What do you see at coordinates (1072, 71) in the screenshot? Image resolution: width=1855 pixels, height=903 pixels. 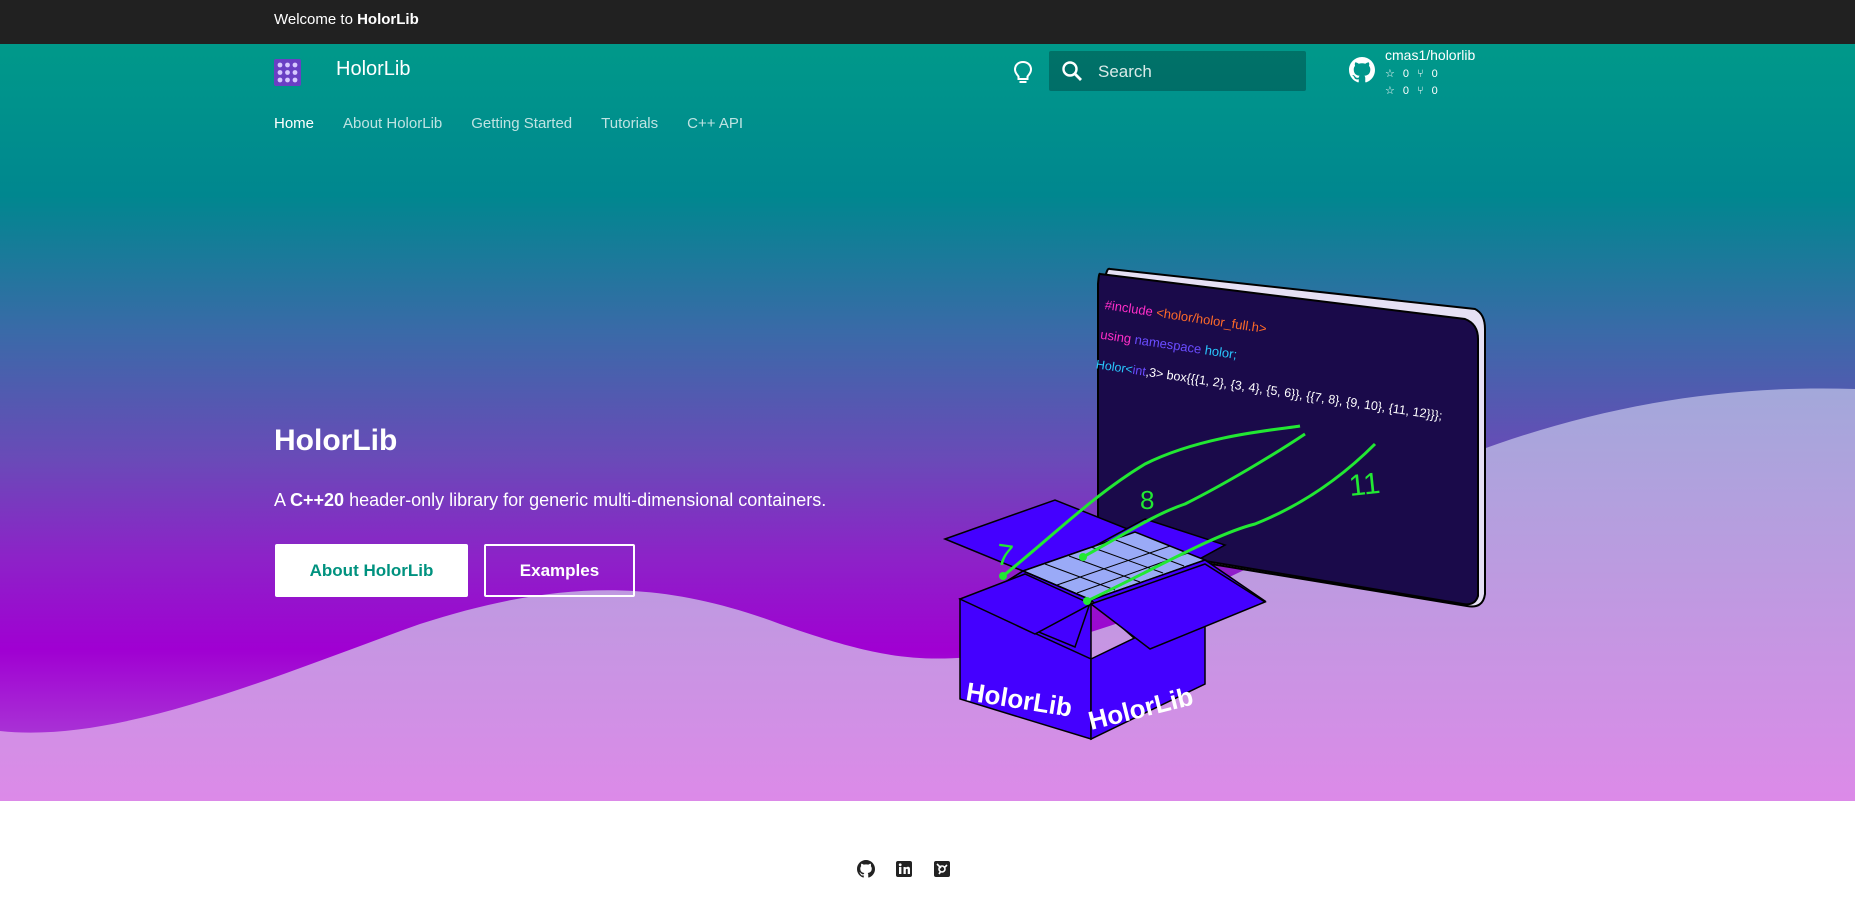 I see `search-icon` at bounding box center [1072, 71].